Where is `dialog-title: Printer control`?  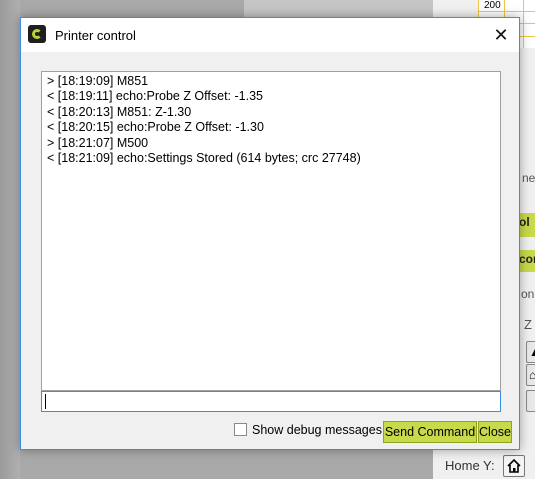
dialog-title: Printer control is located at coordinates (95, 35).